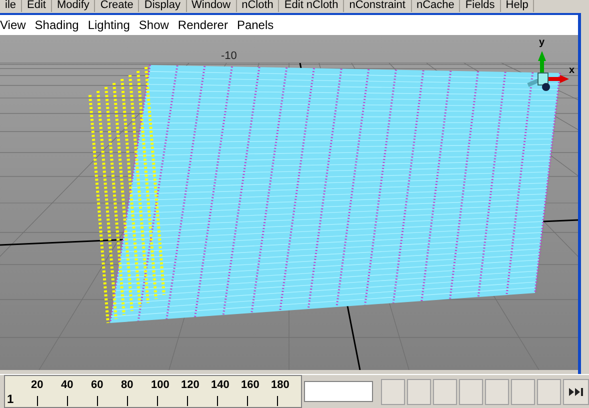  Describe the element at coordinates (211, 6) in the screenshot. I see `menu-item: Window` at that location.